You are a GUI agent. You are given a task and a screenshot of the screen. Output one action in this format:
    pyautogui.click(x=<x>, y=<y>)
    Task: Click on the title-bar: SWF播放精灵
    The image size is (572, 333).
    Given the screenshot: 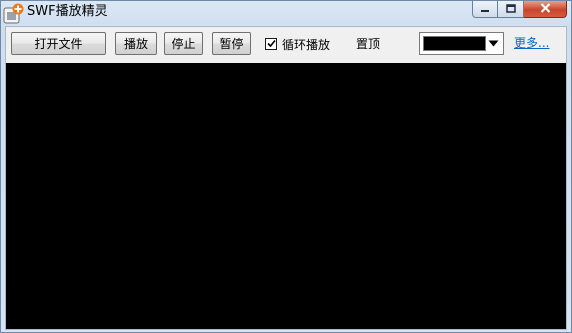 What is the action you would take?
    pyautogui.click(x=286, y=13)
    